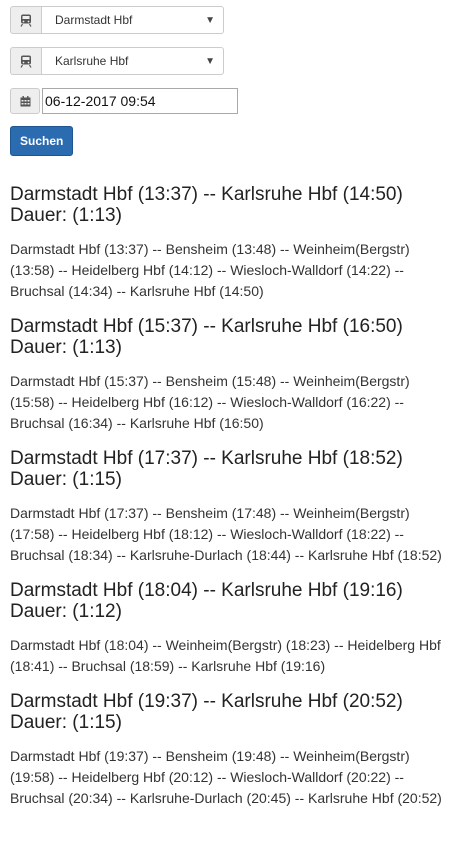 The width and height of the screenshot is (452, 857). Describe the element at coordinates (94, 20) in the screenshot. I see `from-station-value: Darmstadt Hbf` at that location.